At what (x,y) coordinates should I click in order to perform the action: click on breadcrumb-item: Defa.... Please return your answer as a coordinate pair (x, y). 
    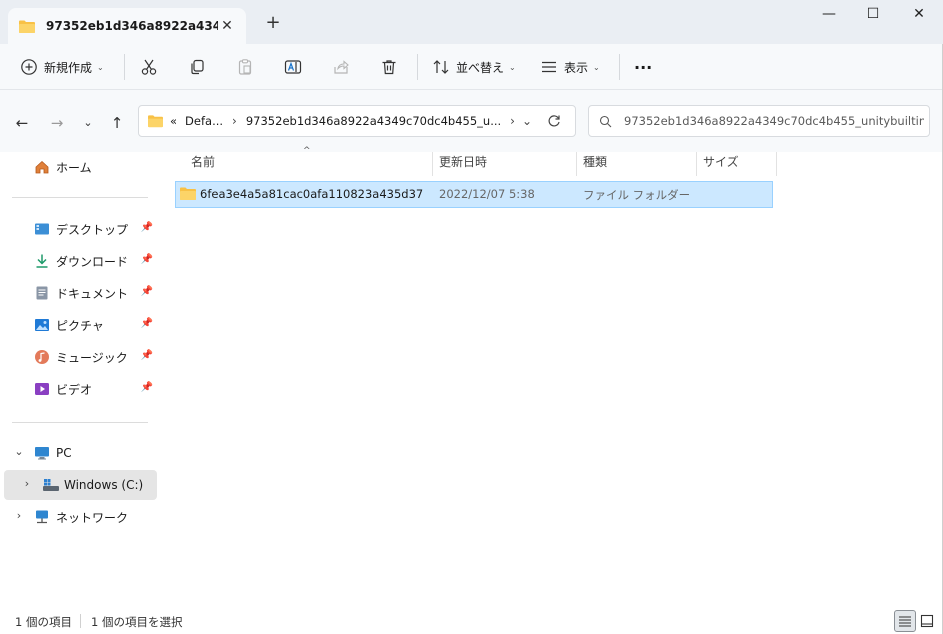
    Looking at the image, I should click on (204, 121).